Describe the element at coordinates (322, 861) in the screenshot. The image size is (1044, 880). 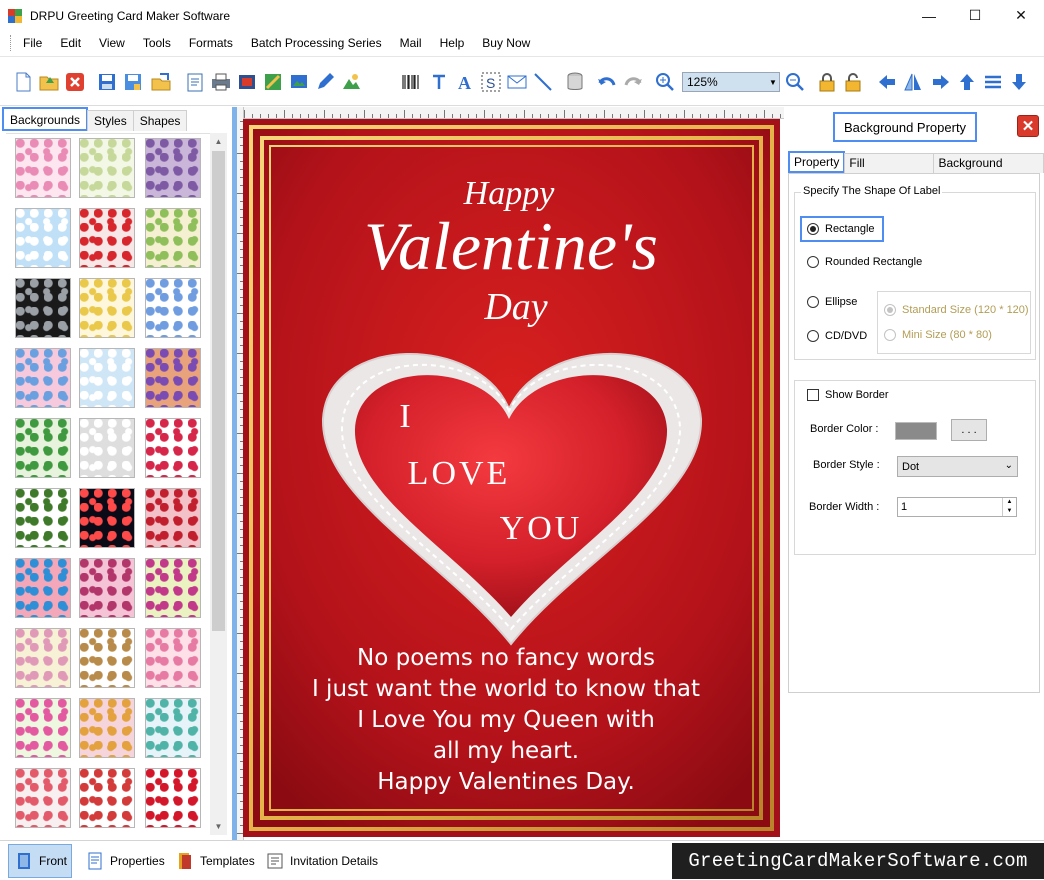
I see `bottom-tab-invitation-details: Invitation Details` at that location.